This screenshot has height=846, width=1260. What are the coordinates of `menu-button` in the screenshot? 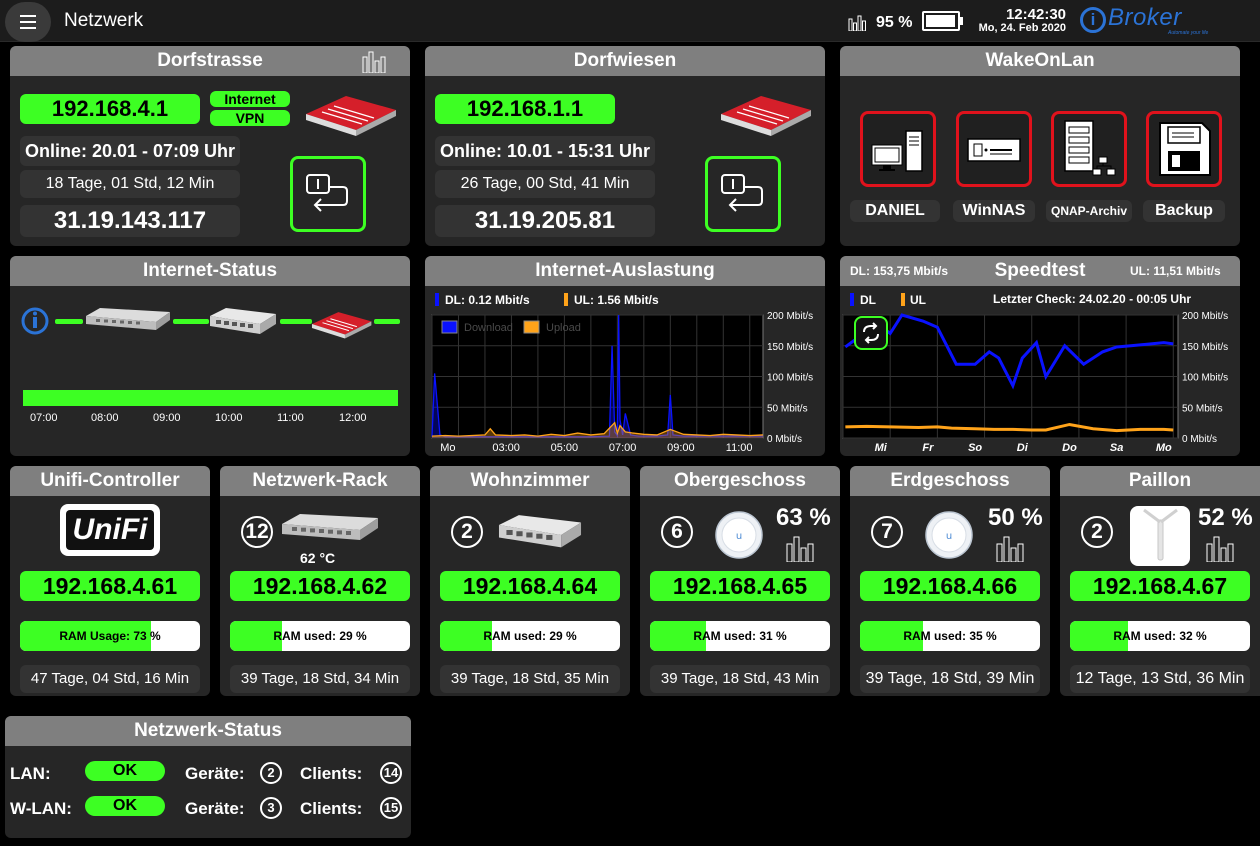 It's located at (28, 22).